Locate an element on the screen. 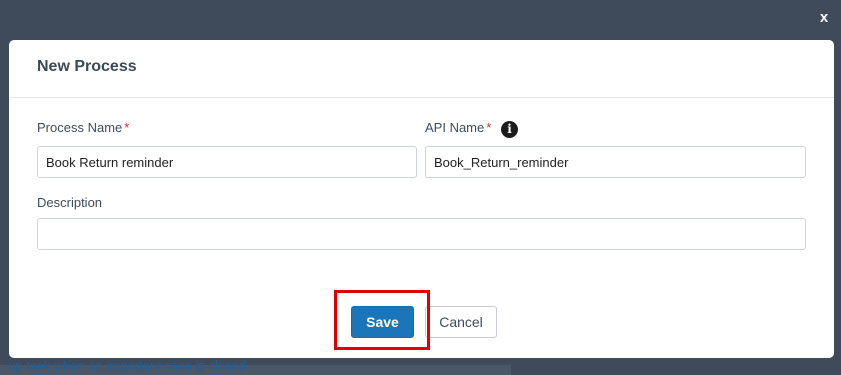 The image size is (841, 375). process-name-label-text: Process Name is located at coordinates (80, 127).